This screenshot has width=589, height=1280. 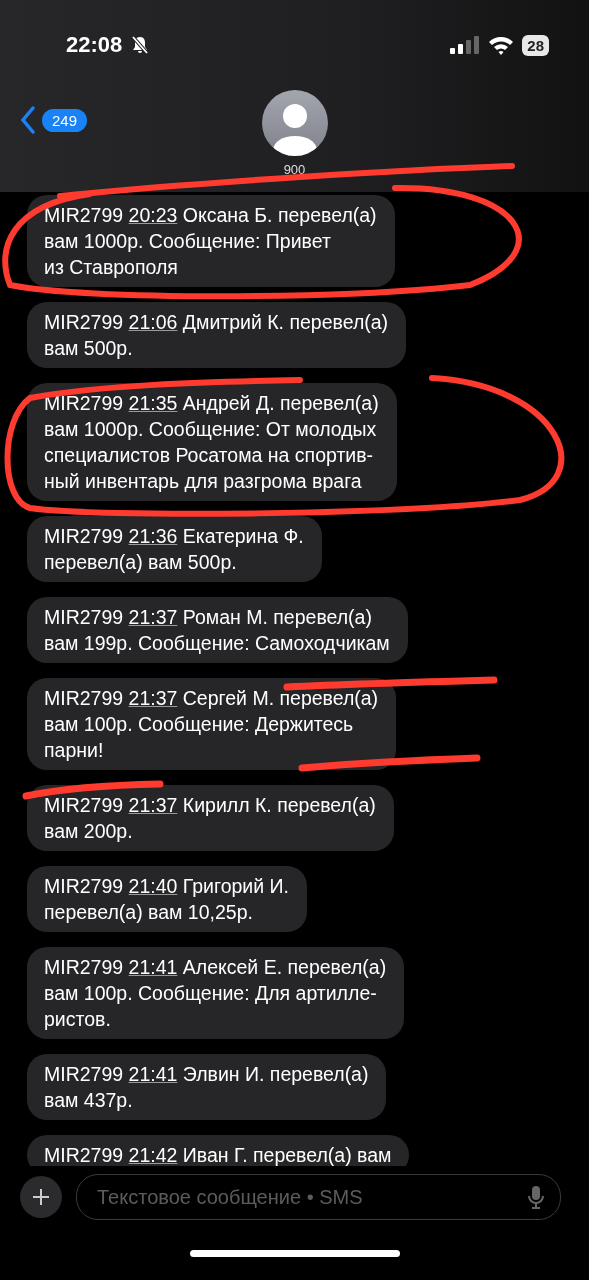 What do you see at coordinates (166, 899) in the screenshot?
I see `message-text: MIR2799 21:40 Григорий И. перевел(а) вам 10,25р.` at bounding box center [166, 899].